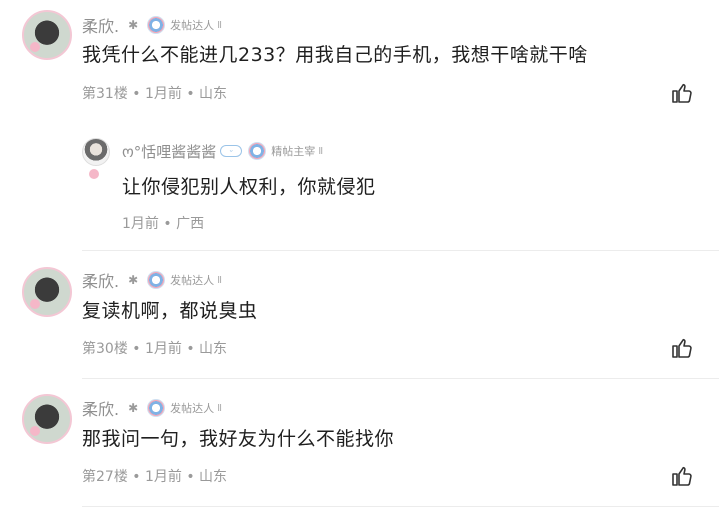 The width and height of the screenshot is (719, 520). What do you see at coordinates (170, 309) in the screenshot?
I see `comment-text: 复读机啊，都说臭虫` at bounding box center [170, 309].